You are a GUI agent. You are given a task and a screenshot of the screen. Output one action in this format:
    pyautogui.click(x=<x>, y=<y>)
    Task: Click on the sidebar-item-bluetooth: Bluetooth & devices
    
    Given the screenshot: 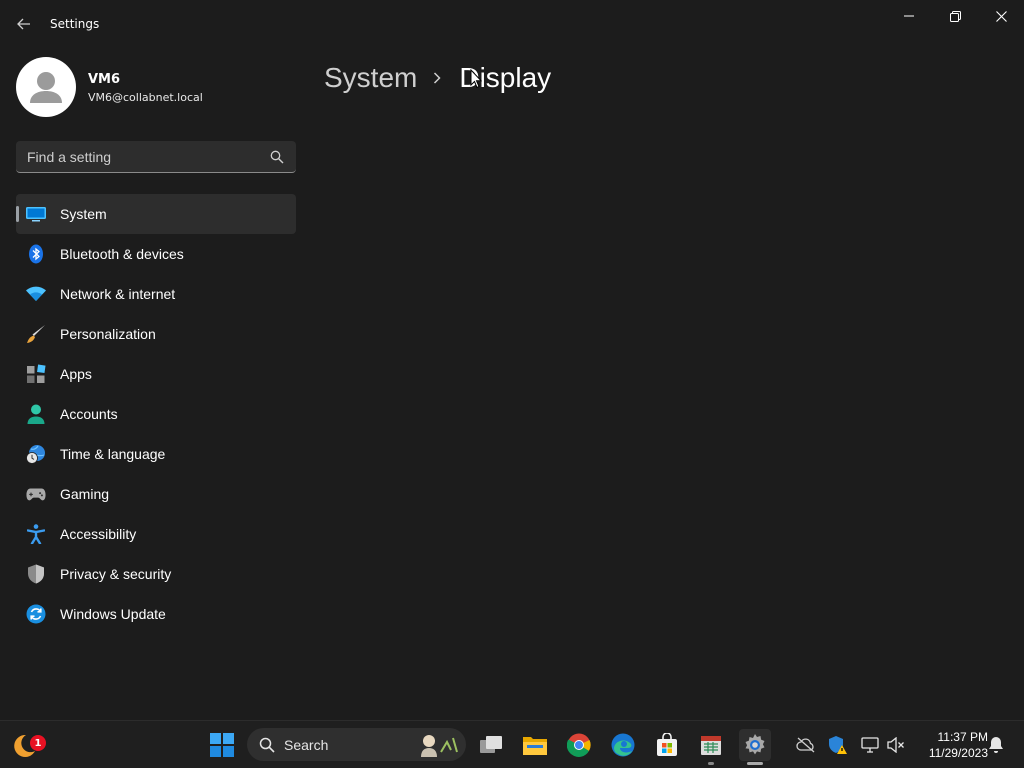 What is the action you would take?
    pyautogui.click(x=156, y=254)
    